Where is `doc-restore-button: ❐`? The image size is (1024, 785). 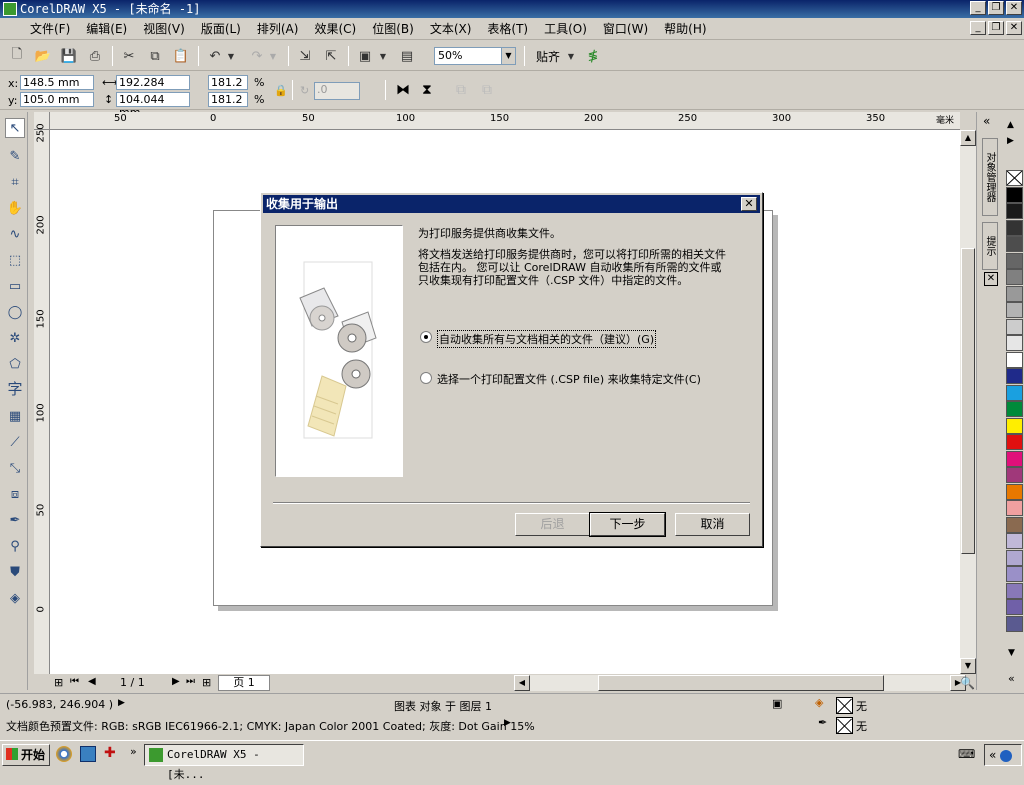
doc-restore-button: ❐ is located at coordinates (996, 28).